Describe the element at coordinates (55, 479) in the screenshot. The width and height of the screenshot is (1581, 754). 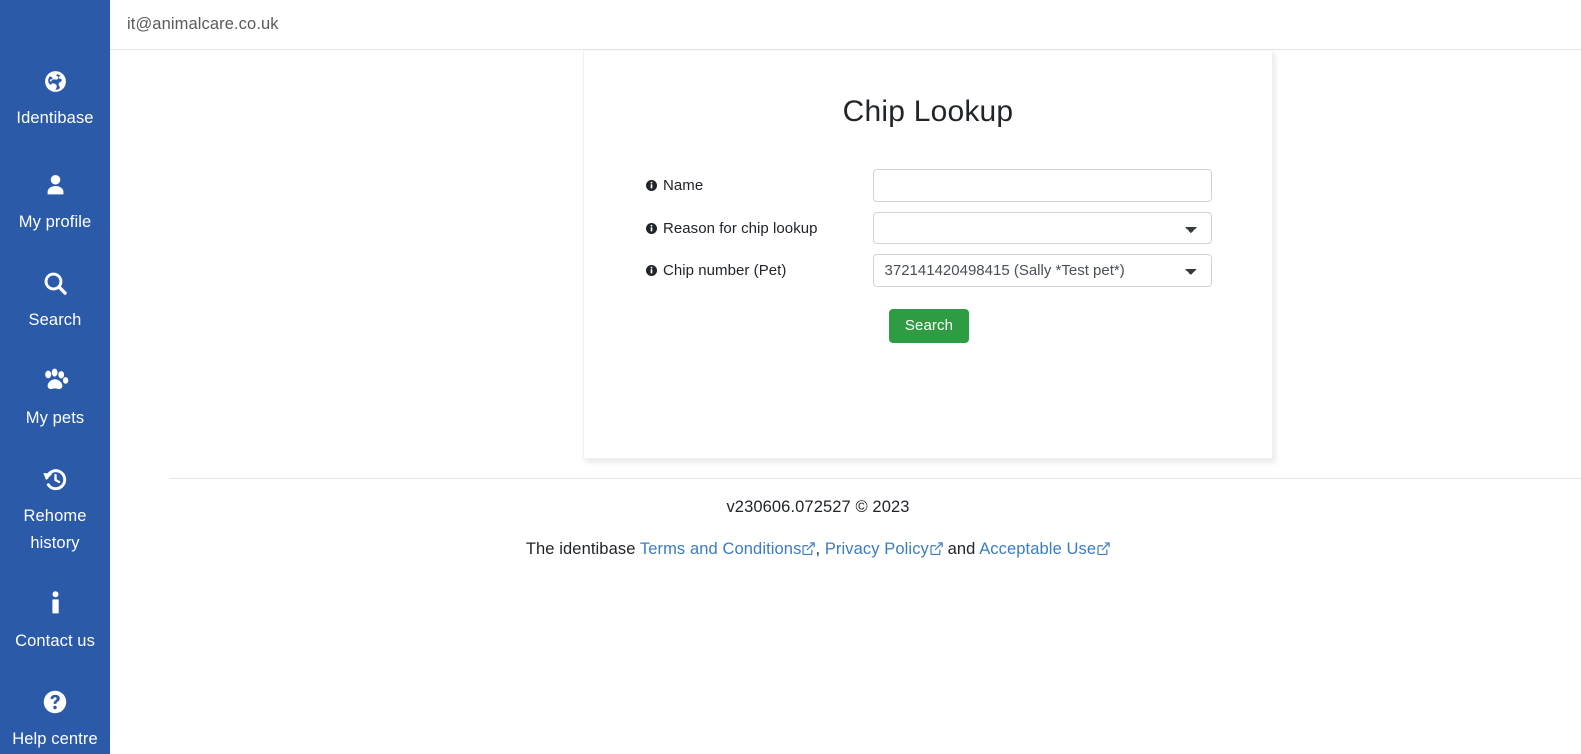
I see `clock-rotate-left-icon` at that location.